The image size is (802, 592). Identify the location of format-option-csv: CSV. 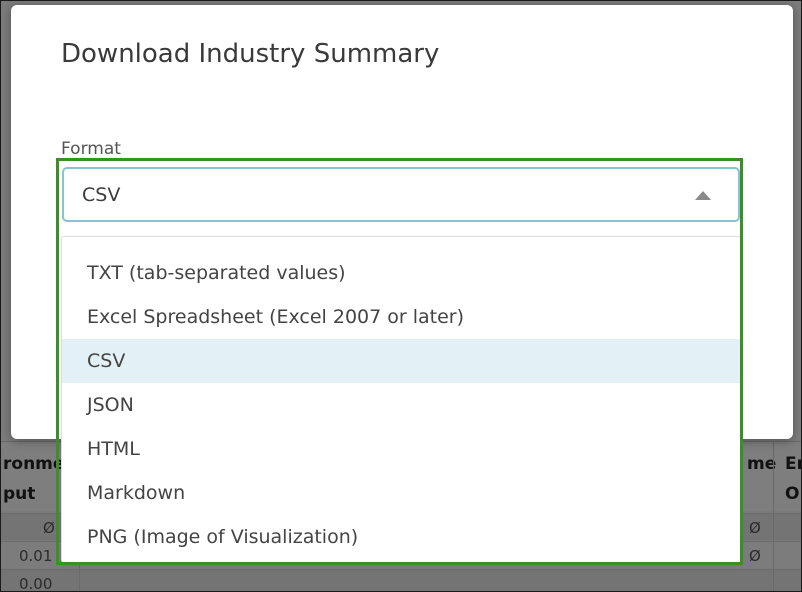
(401, 361).